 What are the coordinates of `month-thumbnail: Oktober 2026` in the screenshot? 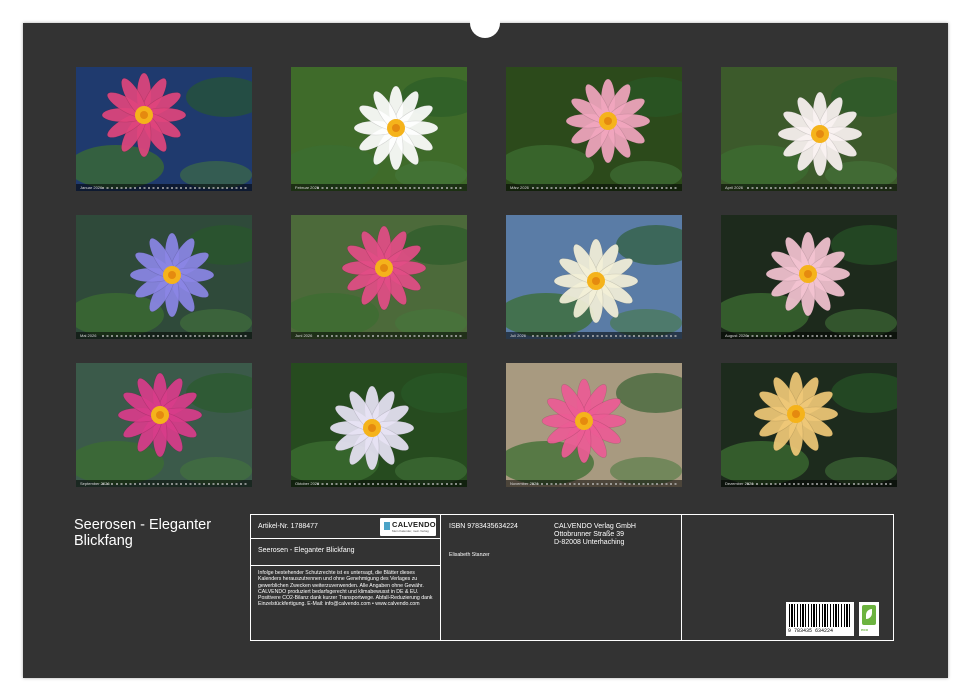 It's located at (379, 425).